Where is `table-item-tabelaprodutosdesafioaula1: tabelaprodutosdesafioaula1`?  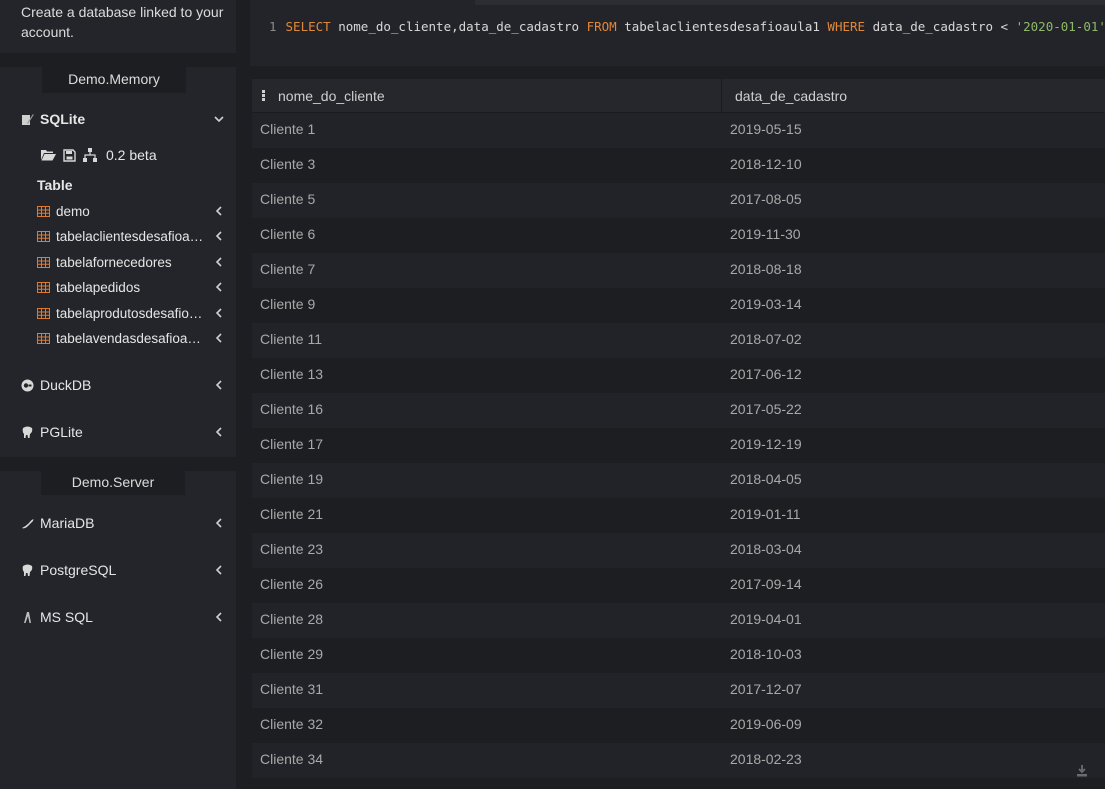
table-item-tabelaprodutosdesafioaula1: tabelaprodutosdesafioaula1 is located at coordinates (131, 313).